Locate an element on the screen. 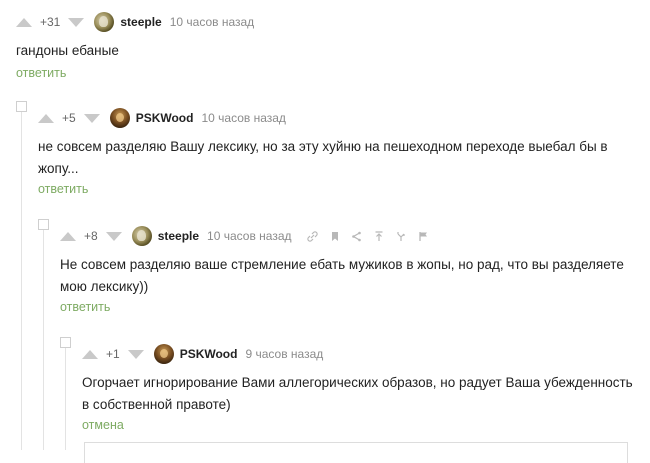 The height and width of the screenshot is (463, 650). comment-header: +1 PSKWood 9 часов назад is located at coordinates (357, 354).